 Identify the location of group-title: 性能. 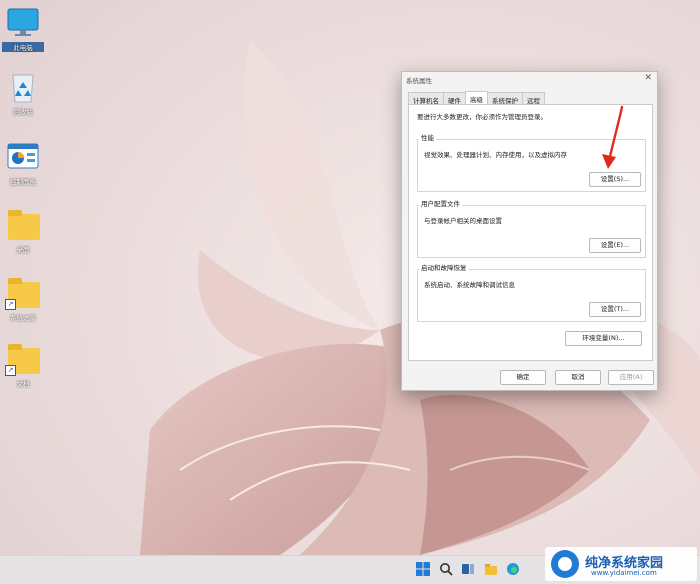
(427, 137).